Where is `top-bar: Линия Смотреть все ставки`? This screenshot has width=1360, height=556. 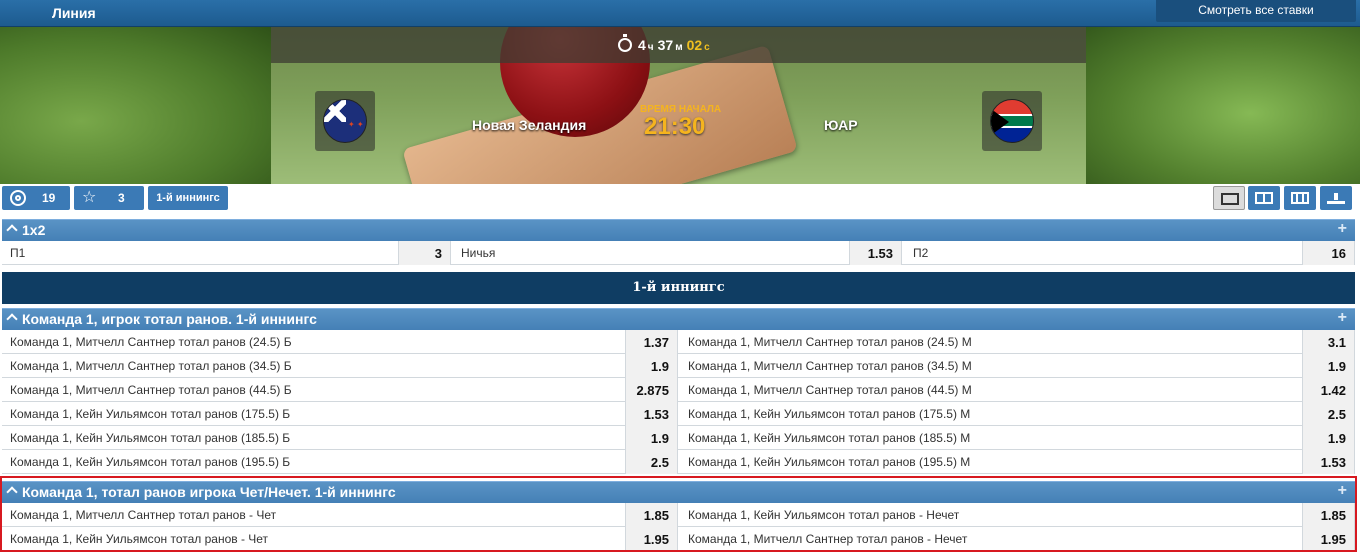
top-bar: Линия Смотреть все ставки is located at coordinates (680, 13).